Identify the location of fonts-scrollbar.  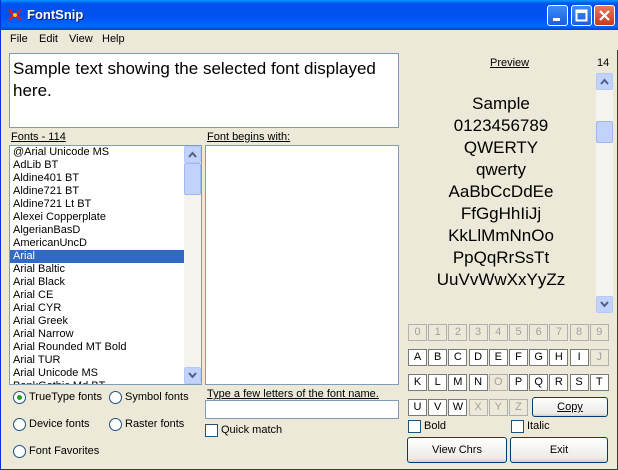
(192, 265).